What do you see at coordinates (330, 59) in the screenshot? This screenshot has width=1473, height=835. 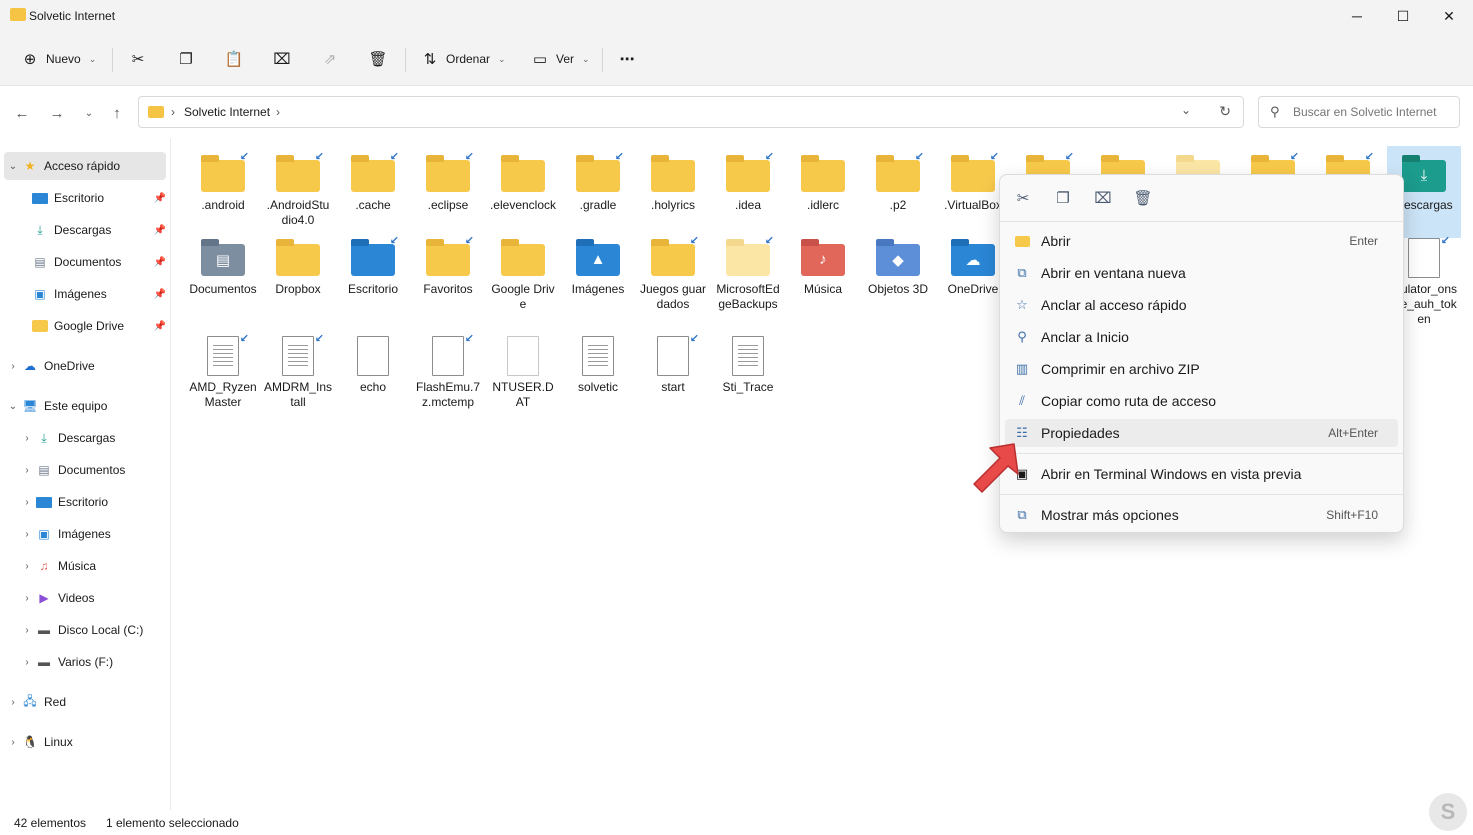 I see `share-button: ⇗` at bounding box center [330, 59].